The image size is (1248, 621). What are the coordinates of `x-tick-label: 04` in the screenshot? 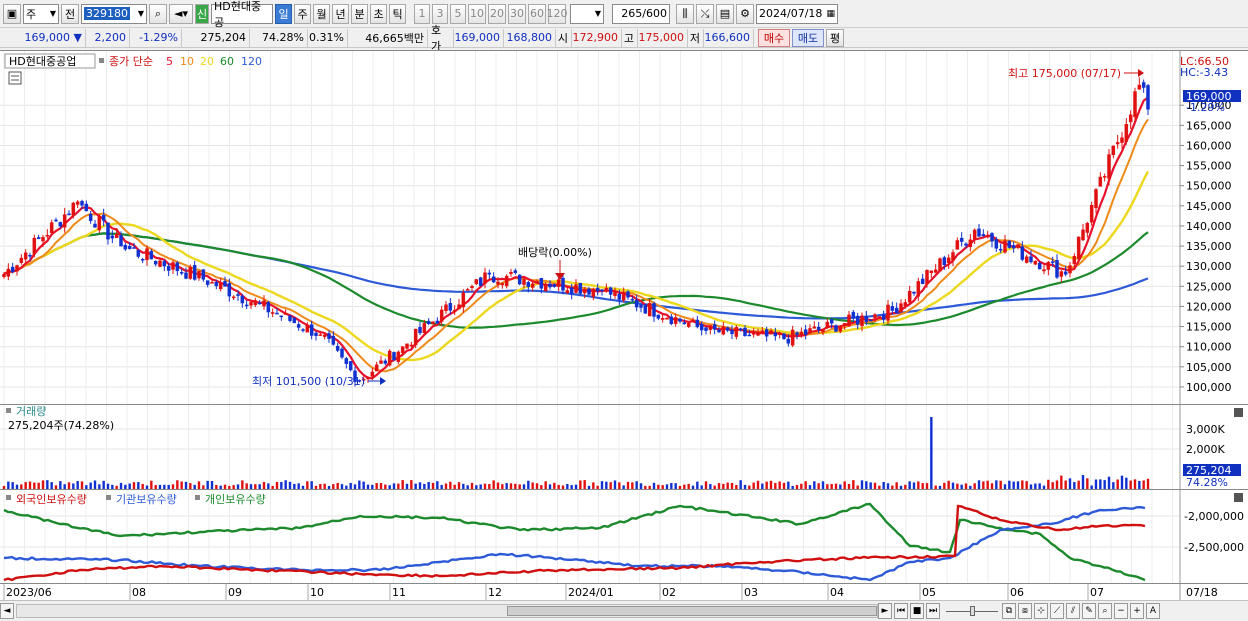 It's located at (837, 592).